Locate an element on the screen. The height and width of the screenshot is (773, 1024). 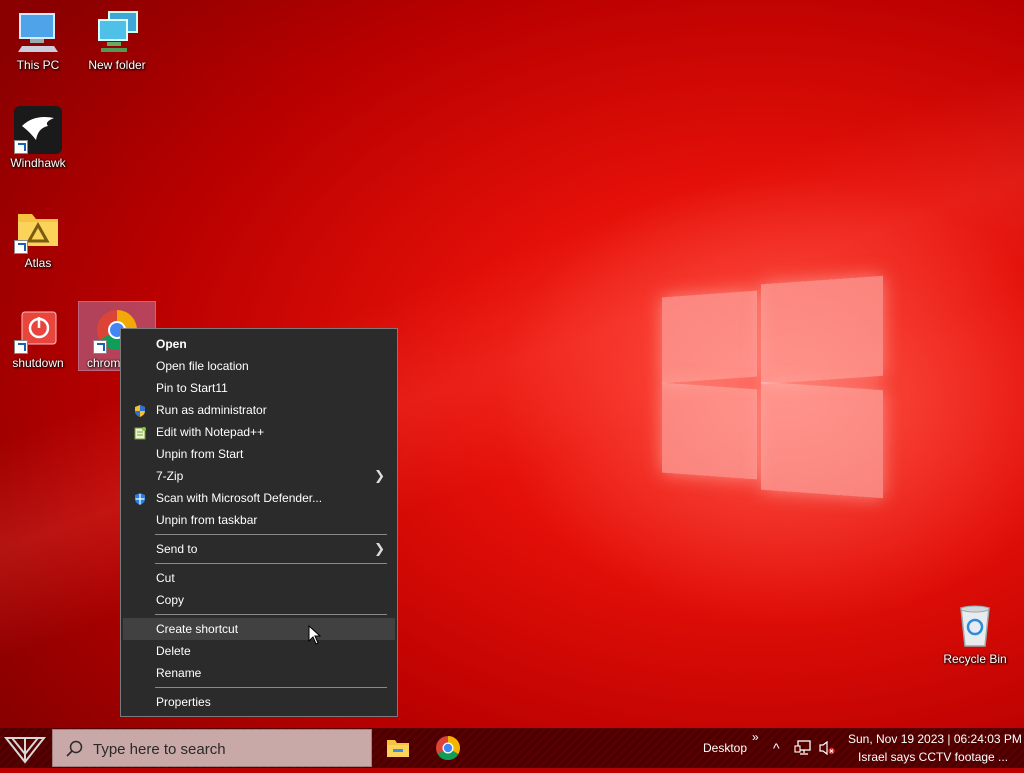
desktop-icon-recycle-bin: Recycle Bin is located at coordinates (975, 634).